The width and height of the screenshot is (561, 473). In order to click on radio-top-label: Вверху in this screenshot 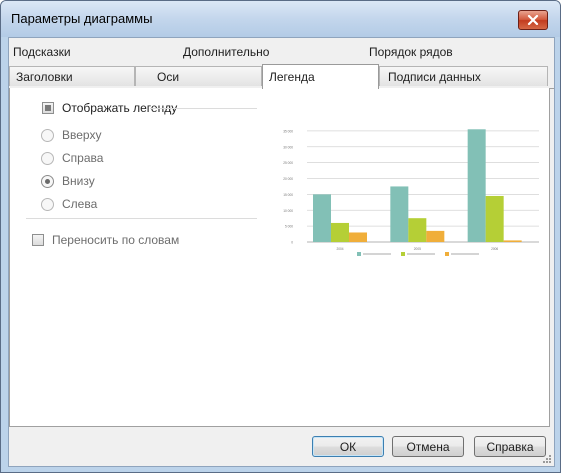, I will do `click(82, 135)`.